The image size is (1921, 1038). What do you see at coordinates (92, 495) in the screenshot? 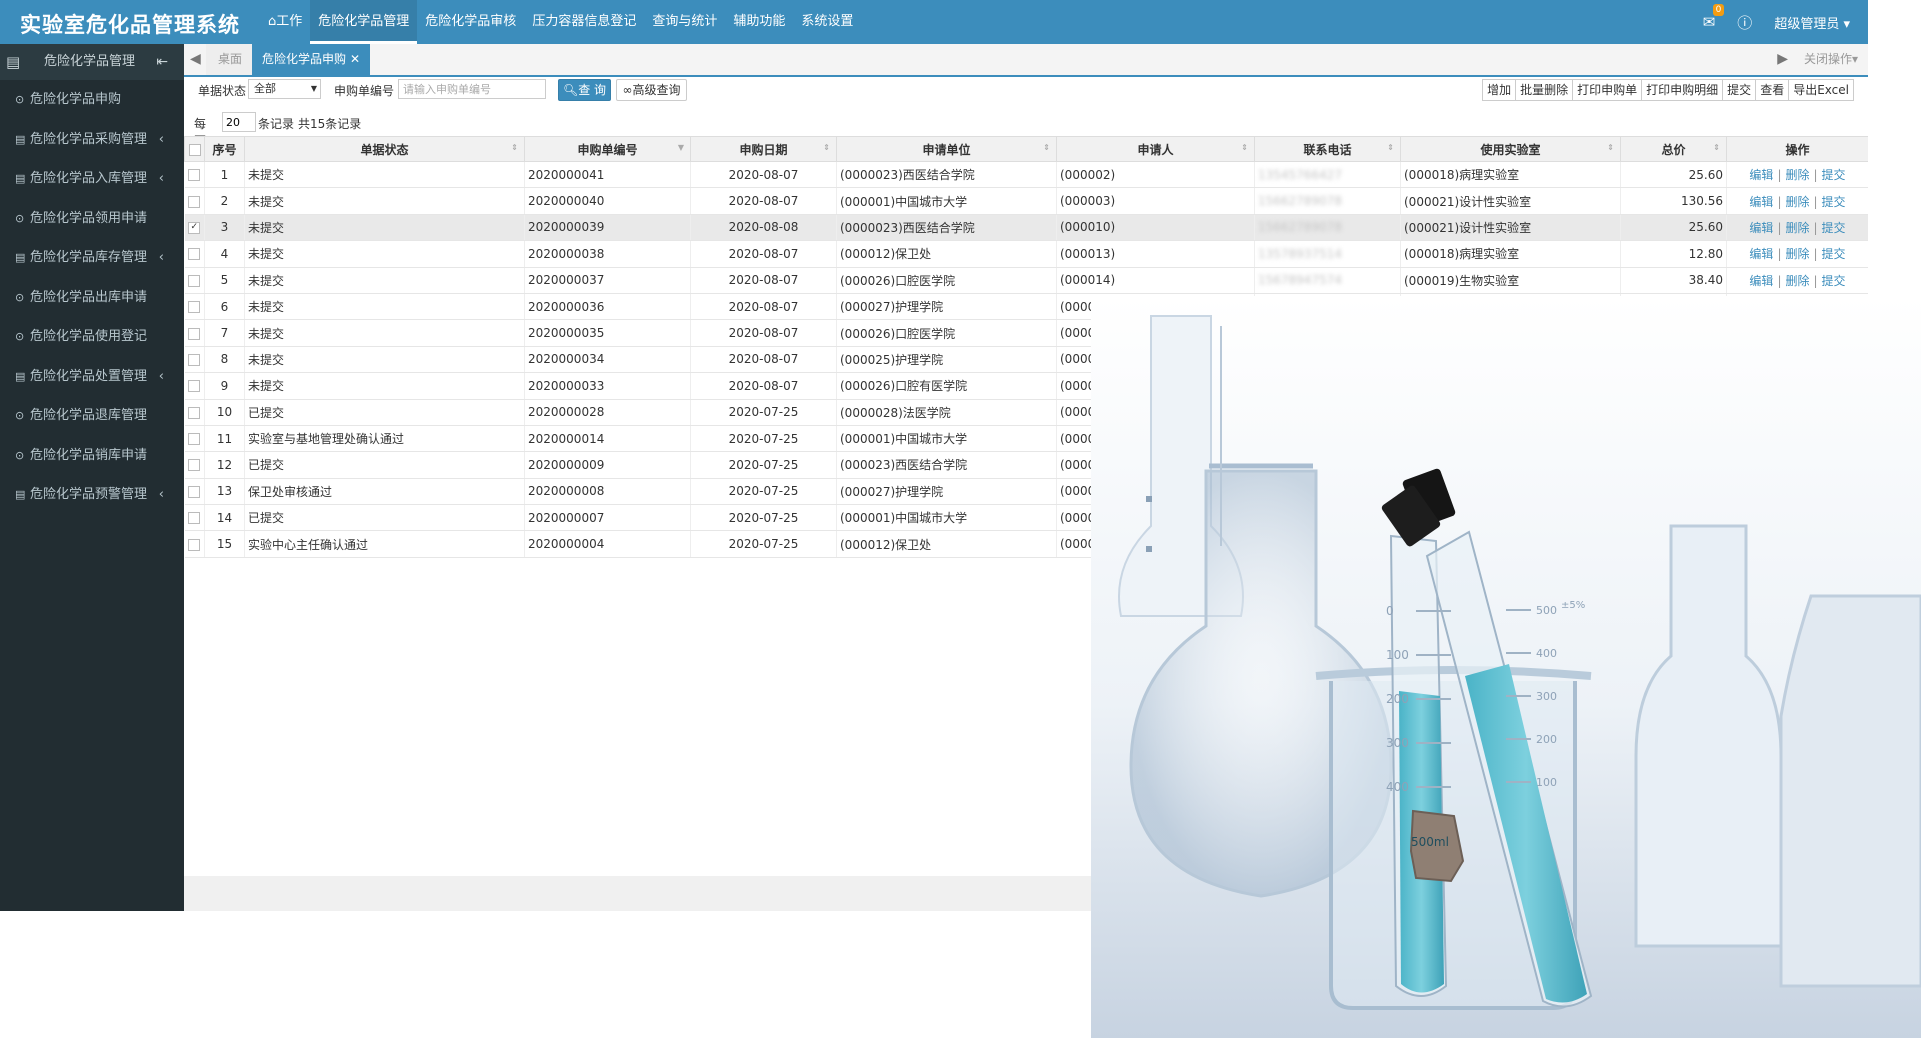
I see `sidebar-item-10: ▤ 危险化学品预警管理 ‹` at bounding box center [92, 495].